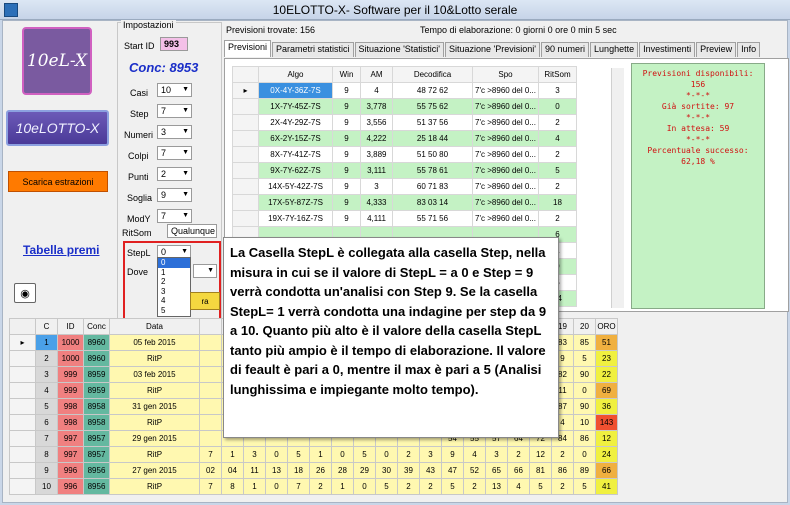 The width and height of the screenshot is (790, 505). I want to click on punti-combo: 2 ▼, so click(174, 174).